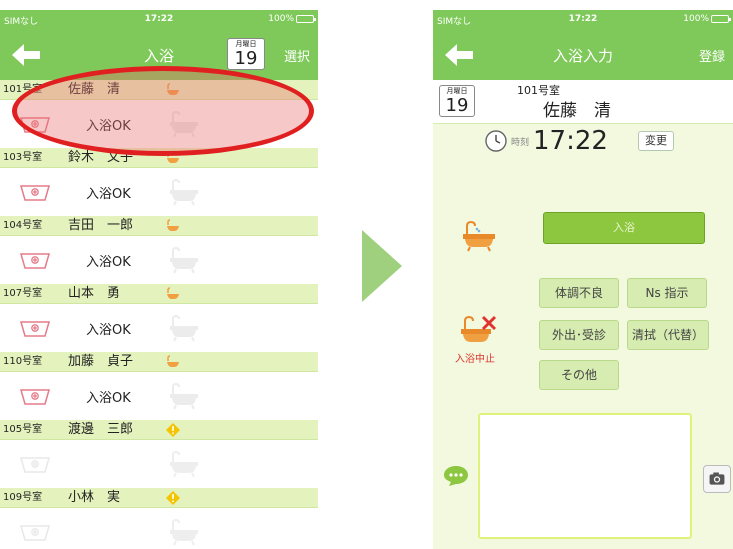 This screenshot has height=549, width=733. Describe the element at coordinates (382, 266) in the screenshot. I see `transition-arrow-icon` at that location.